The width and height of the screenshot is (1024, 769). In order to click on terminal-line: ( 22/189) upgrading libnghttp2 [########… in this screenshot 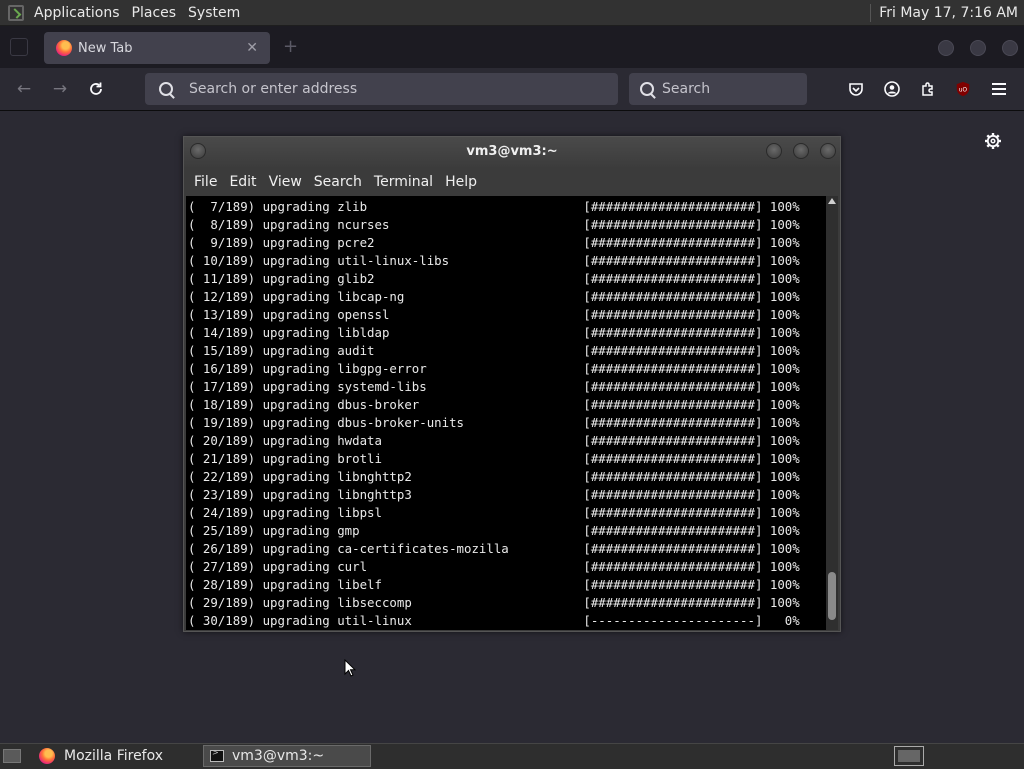, I will do `click(494, 476)`.